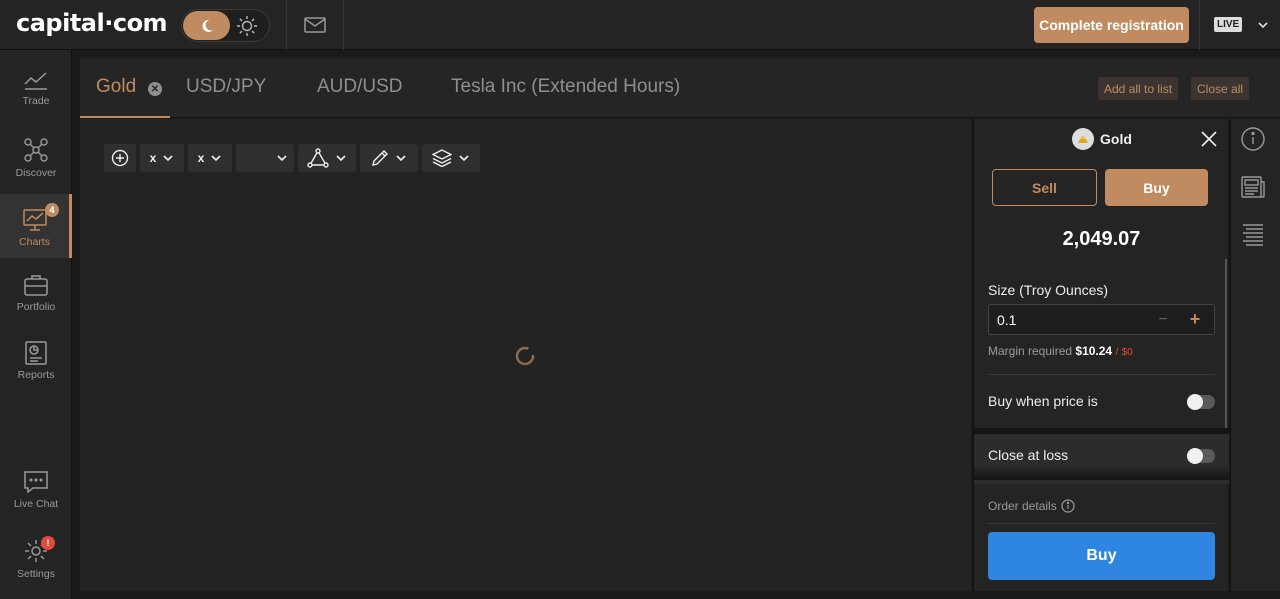  I want to click on network-icon, so click(36, 150).